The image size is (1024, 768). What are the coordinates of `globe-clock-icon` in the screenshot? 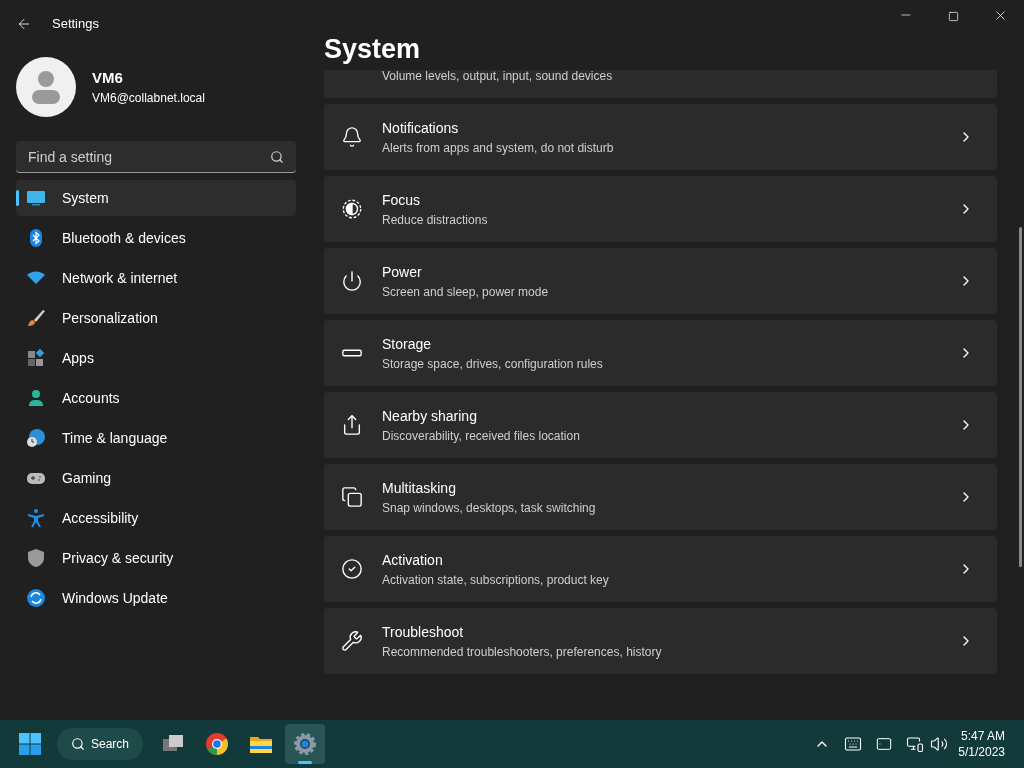 It's located at (36, 438).